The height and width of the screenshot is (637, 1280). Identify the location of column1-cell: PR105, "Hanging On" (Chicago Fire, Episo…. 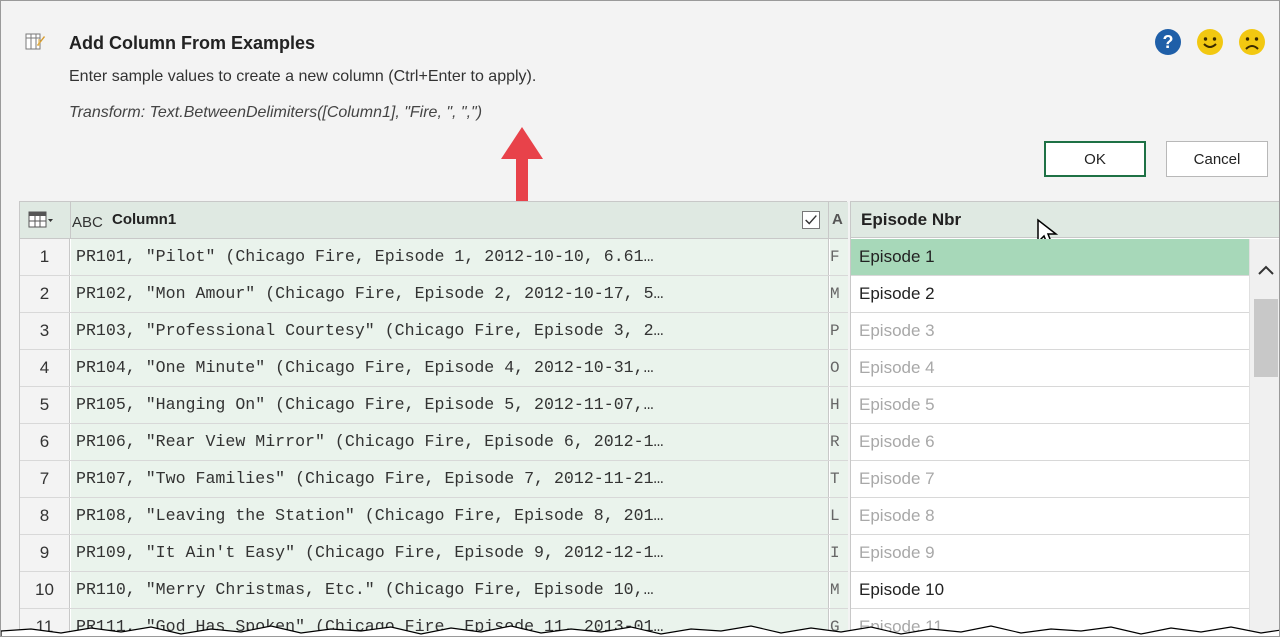
(449, 405).